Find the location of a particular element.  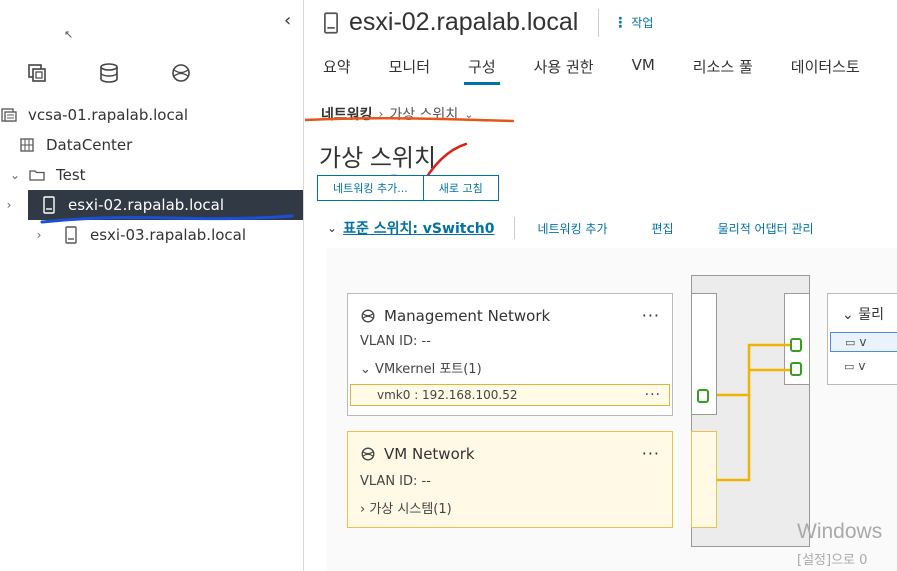

tree-item-folder-test: ⌄ Test is located at coordinates (151, 175).